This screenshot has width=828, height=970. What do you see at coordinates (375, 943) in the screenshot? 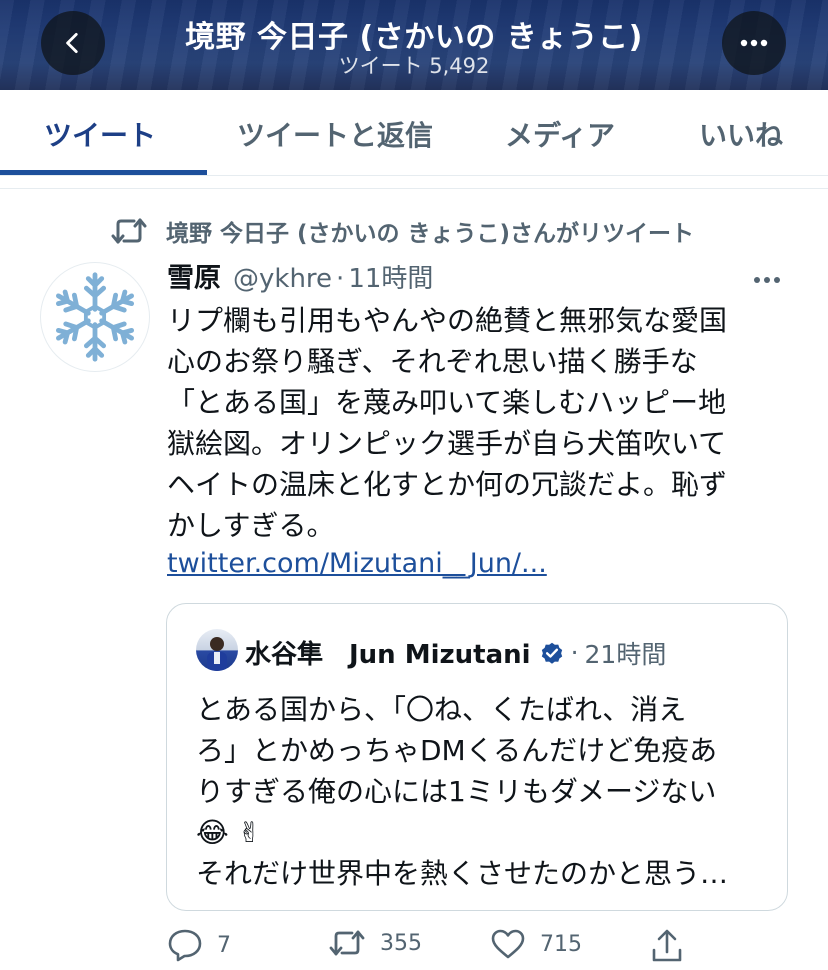
I see `retweet-button: 355` at bounding box center [375, 943].